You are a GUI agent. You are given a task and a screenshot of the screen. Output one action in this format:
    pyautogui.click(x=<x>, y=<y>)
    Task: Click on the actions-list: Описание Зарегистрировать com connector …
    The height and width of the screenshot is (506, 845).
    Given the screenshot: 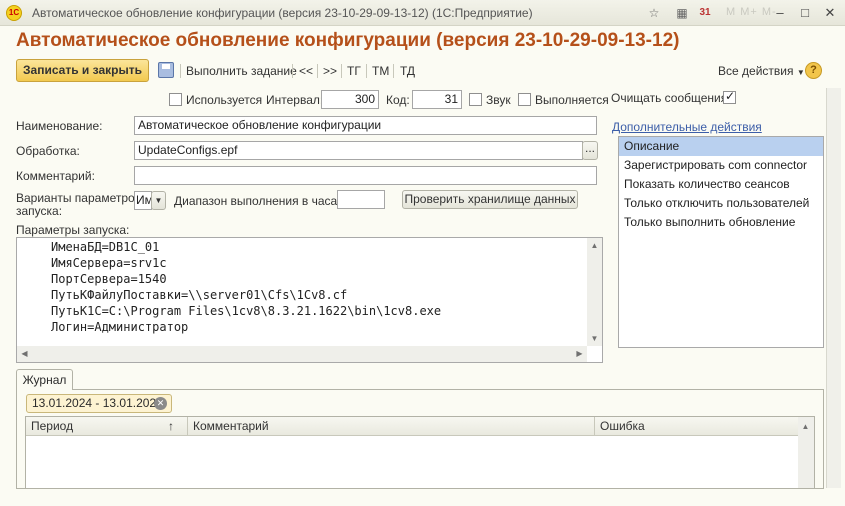 What is the action you would take?
    pyautogui.click(x=721, y=242)
    